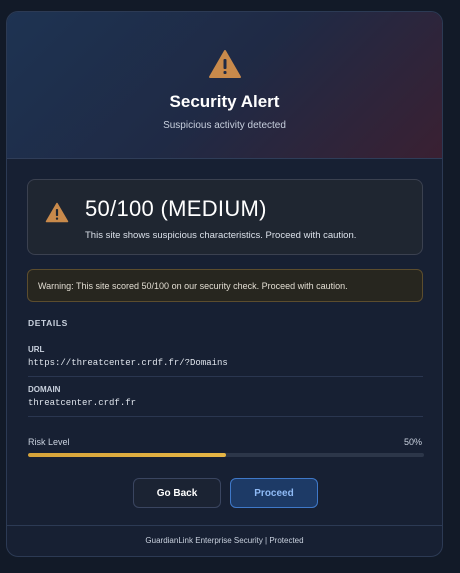  Describe the element at coordinates (177, 493) in the screenshot. I see `go-back-button: Go Back` at that location.